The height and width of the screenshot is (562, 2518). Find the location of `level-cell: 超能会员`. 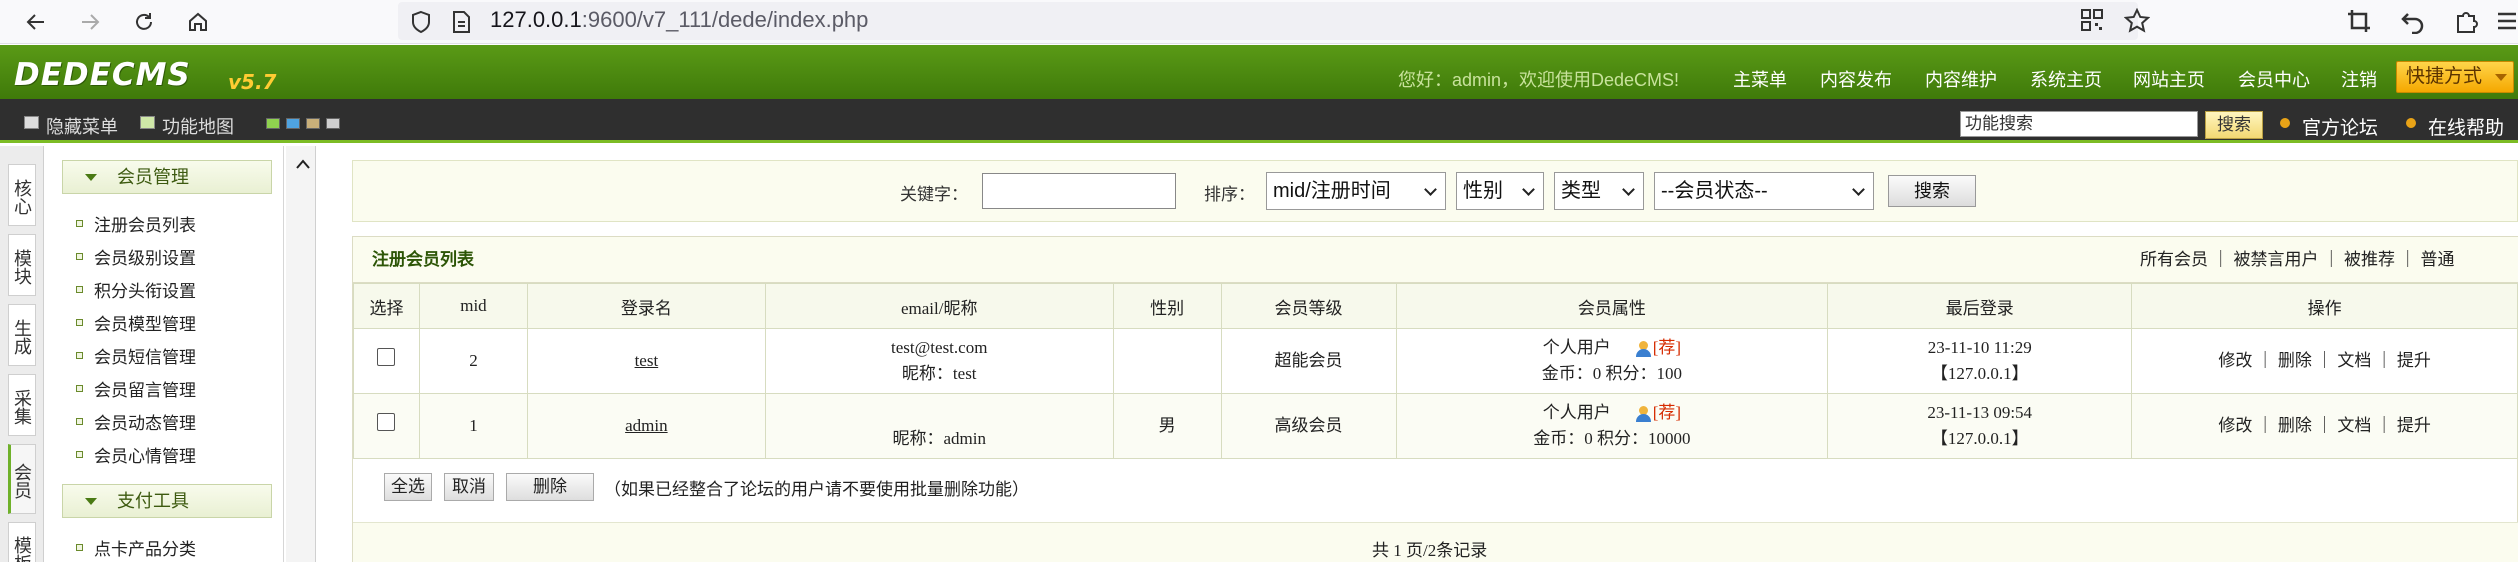

level-cell: 超能会员 is located at coordinates (1308, 361).